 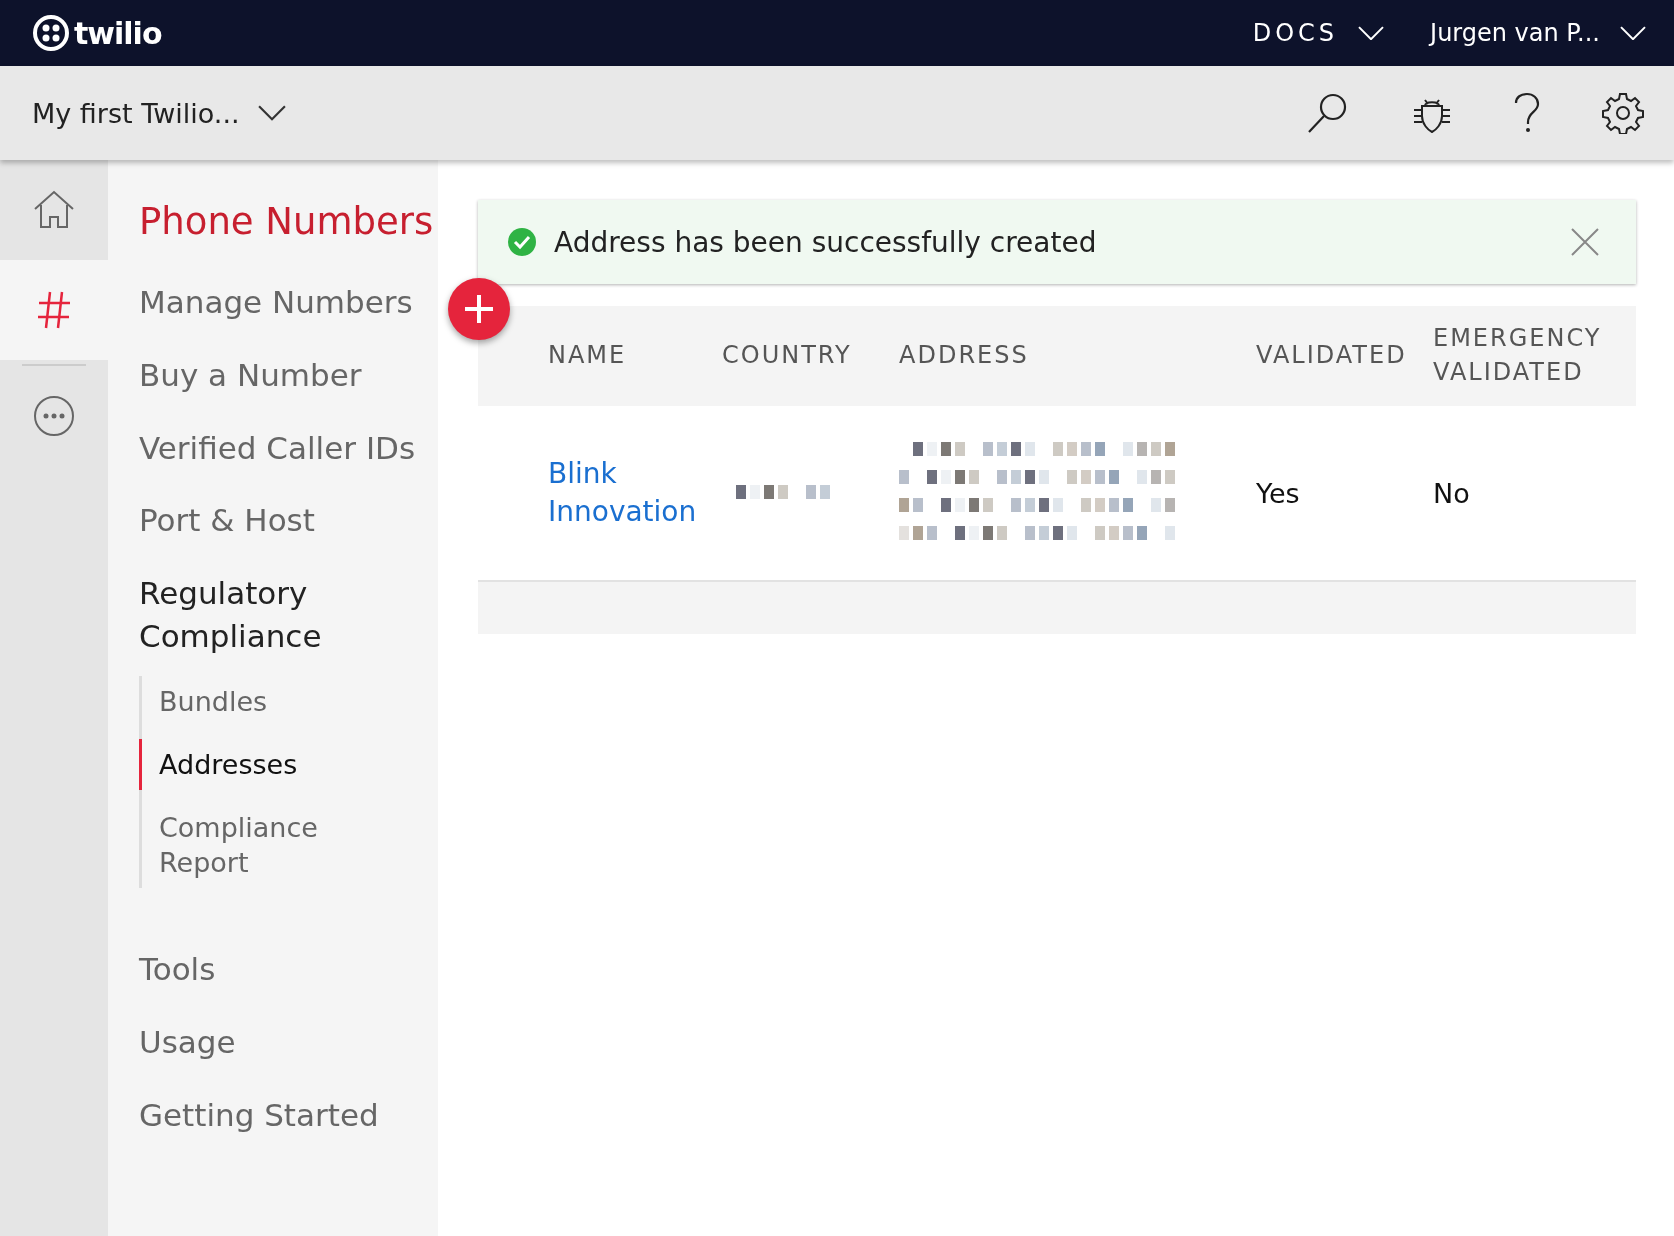 What do you see at coordinates (588, 356) in the screenshot?
I see `column-header: NAME` at bounding box center [588, 356].